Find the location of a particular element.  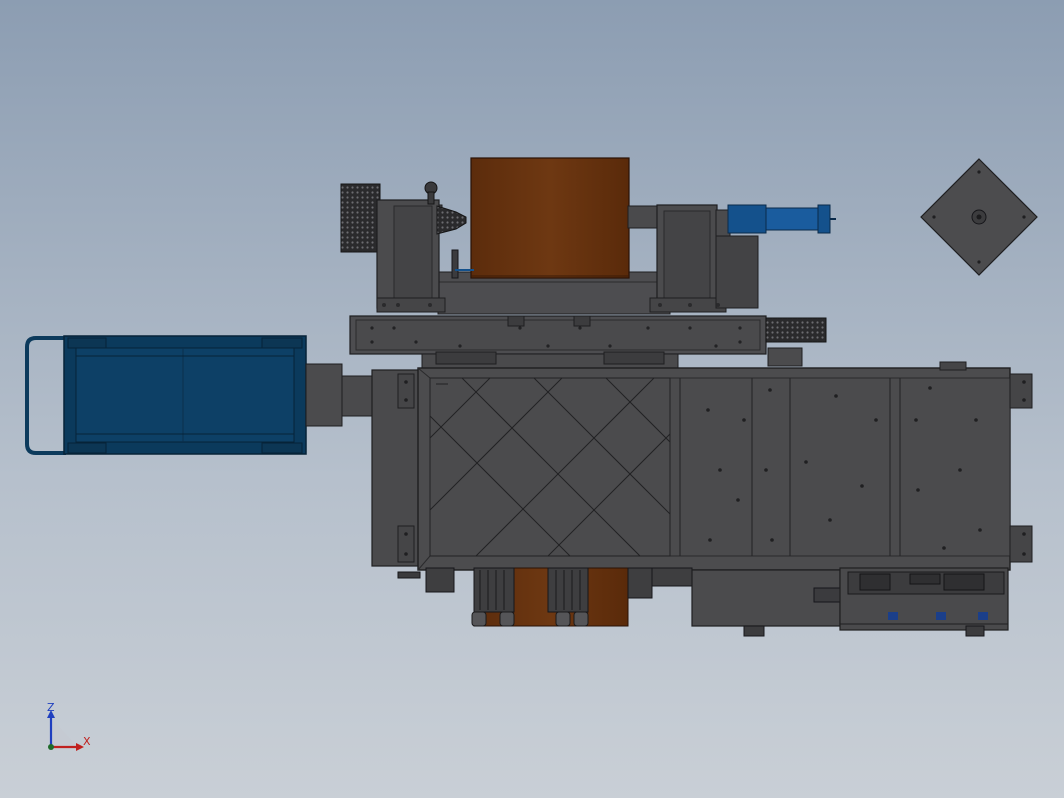

loading-cart is located at coordinates (200, 395).